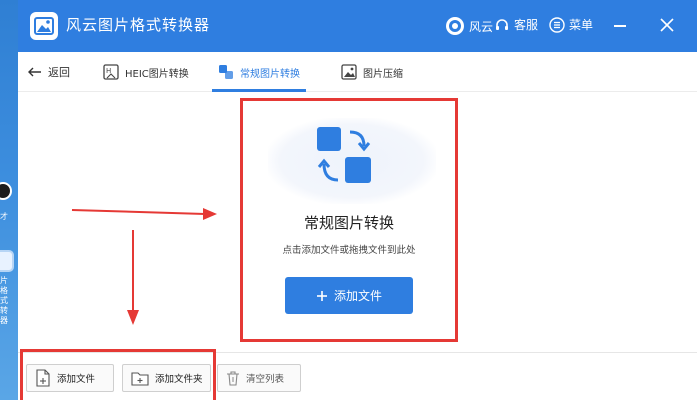 This screenshot has height=400, width=697. What do you see at coordinates (270, 74) in the screenshot?
I see `tab-label: 常规图片转换` at bounding box center [270, 74].